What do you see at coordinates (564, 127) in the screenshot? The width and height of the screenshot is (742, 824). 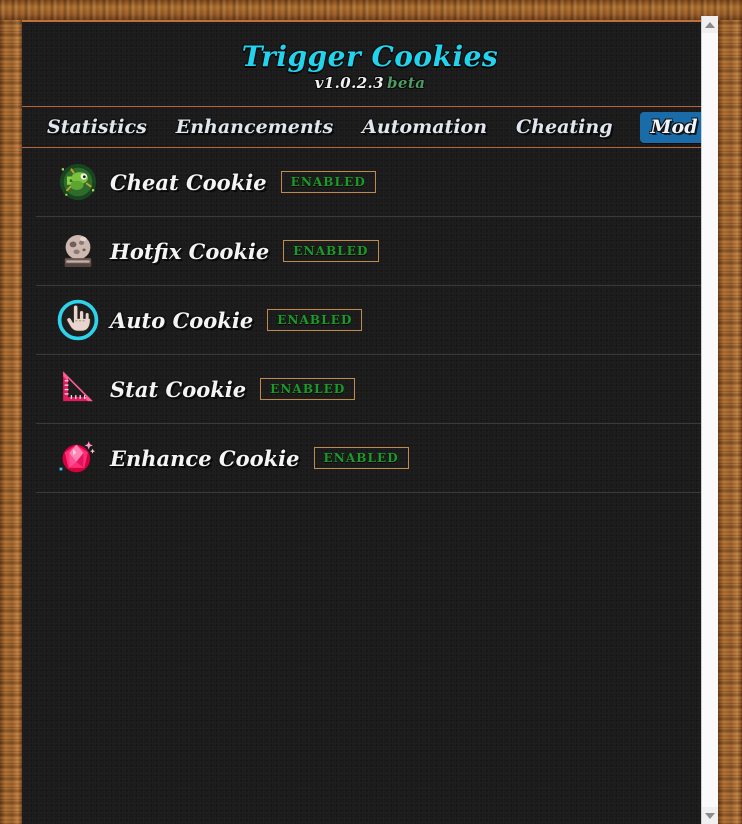 I see `tab-cheating: Cheating` at bounding box center [564, 127].